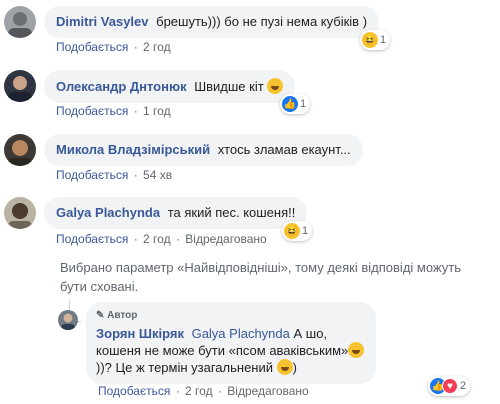 This screenshot has width=500, height=404. Describe the element at coordinates (100, 315) in the screenshot. I see `pencil-icon: ✎` at that location.